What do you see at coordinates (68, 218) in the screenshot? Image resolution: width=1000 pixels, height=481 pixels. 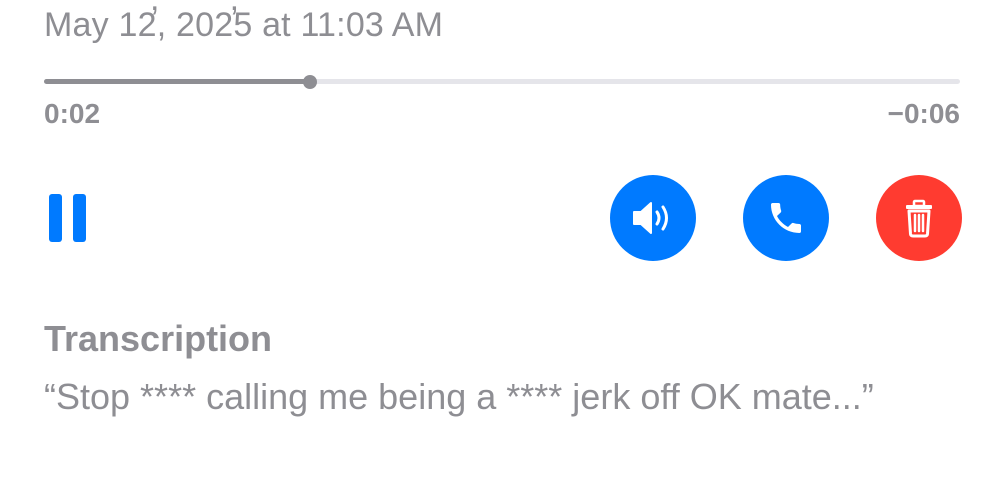 I see `pause-button` at bounding box center [68, 218].